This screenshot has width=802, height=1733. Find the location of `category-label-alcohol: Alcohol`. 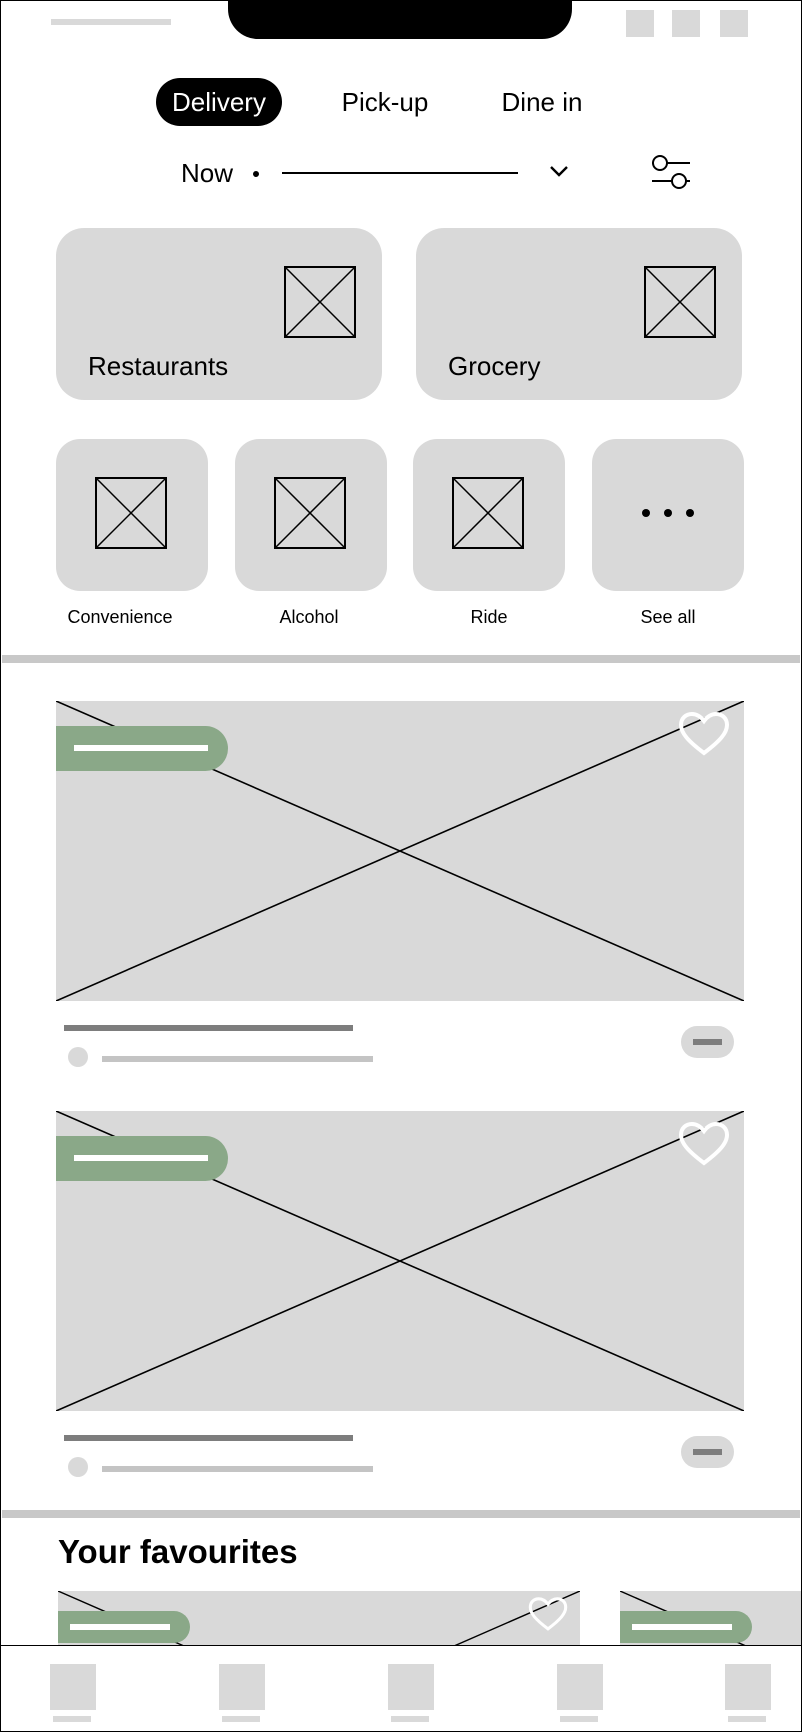

category-label-alcohol: Alcohol is located at coordinates (309, 617).